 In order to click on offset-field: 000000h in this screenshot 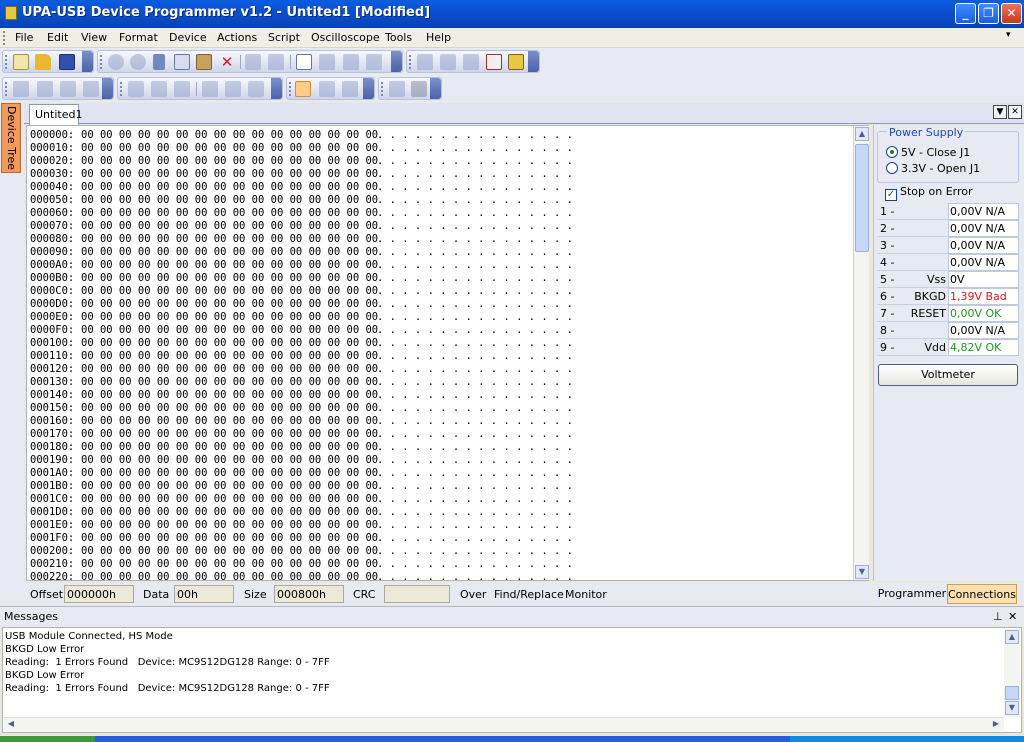, I will do `click(99, 594)`.